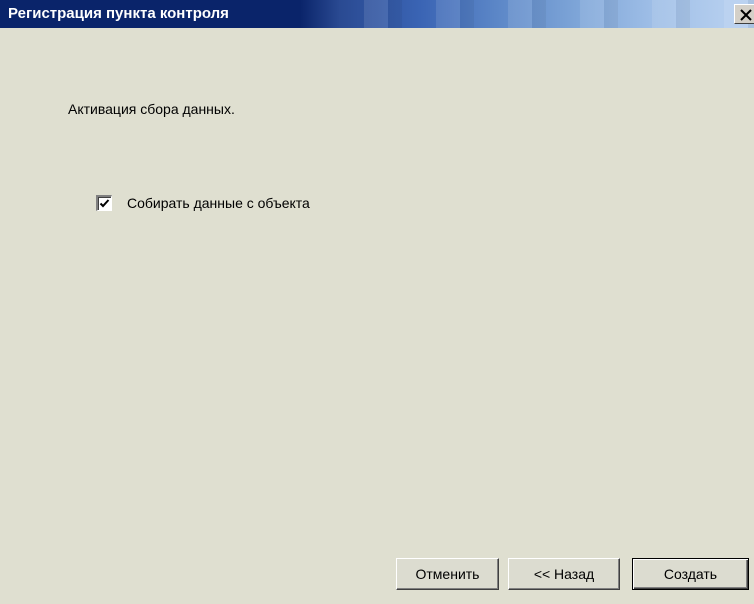 The width and height of the screenshot is (754, 604). I want to click on window-title: Регистрация пункта контроля, so click(118, 13).